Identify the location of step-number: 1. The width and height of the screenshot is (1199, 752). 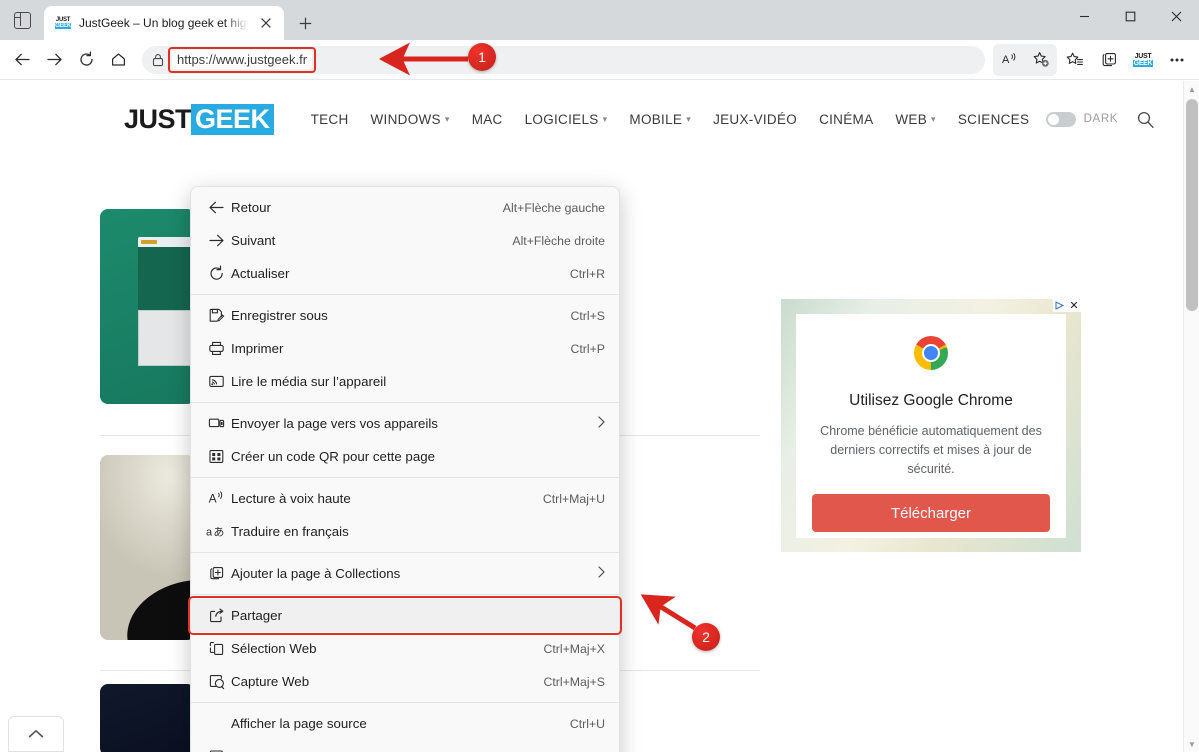
(482, 57).